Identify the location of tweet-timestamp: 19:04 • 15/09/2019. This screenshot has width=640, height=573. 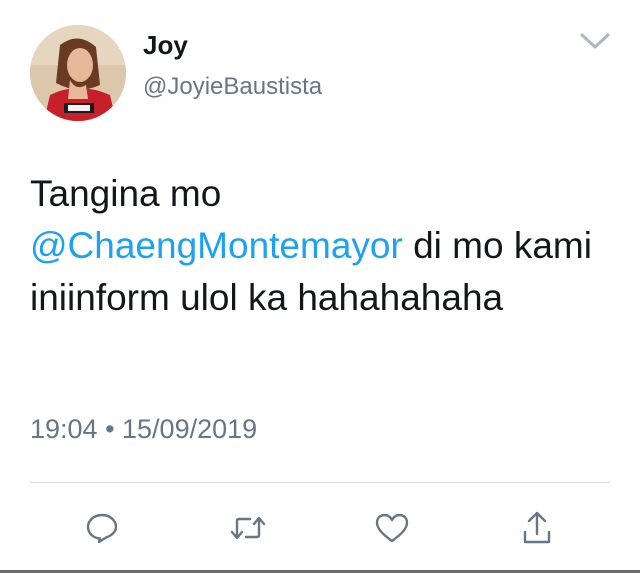
(143, 429).